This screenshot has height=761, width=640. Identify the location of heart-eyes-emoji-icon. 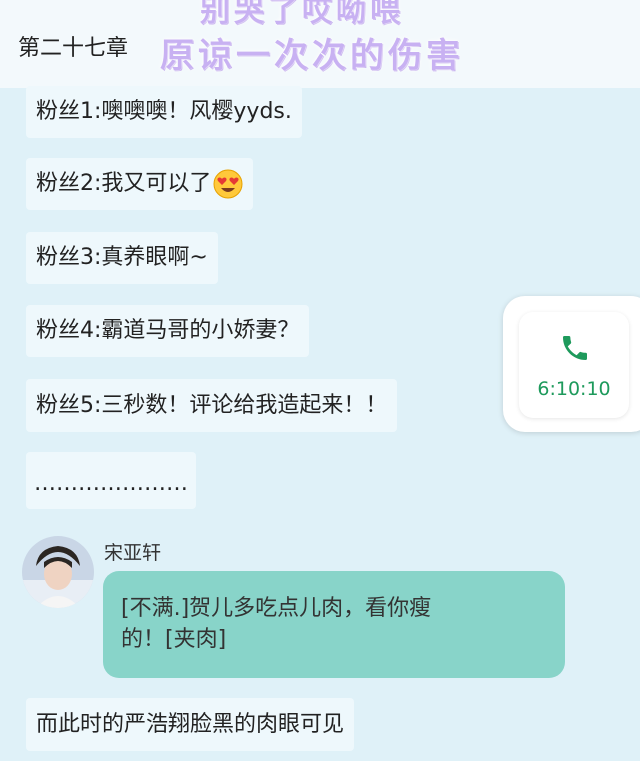
(228, 184).